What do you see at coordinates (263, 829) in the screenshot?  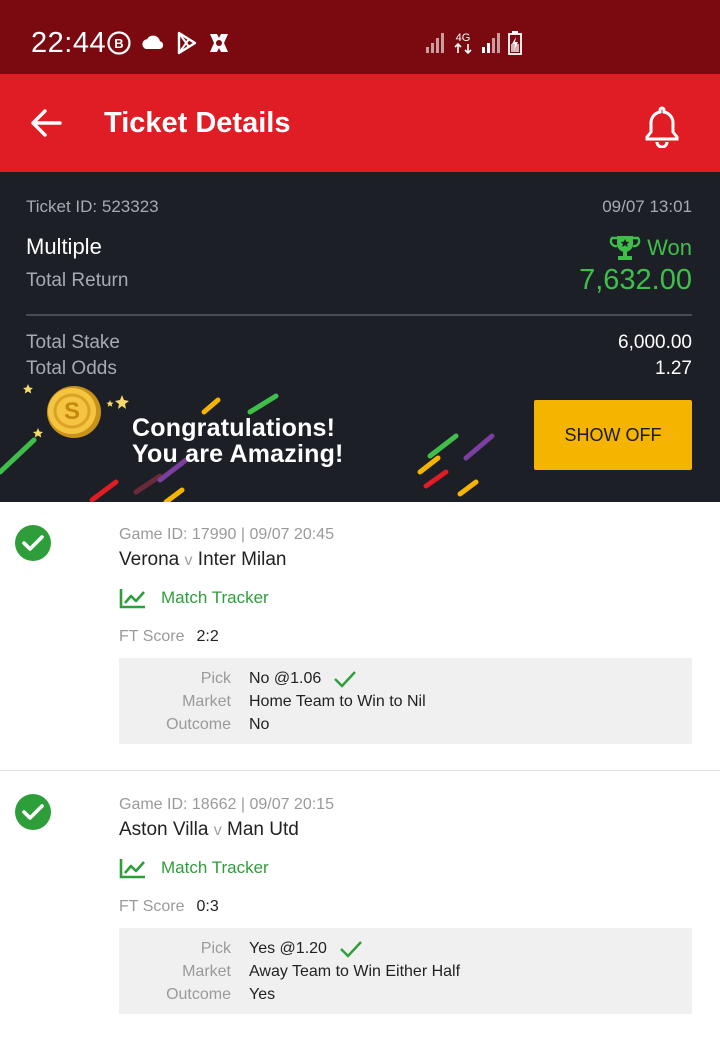 I see `away-team: Man Utd` at bounding box center [263, 829].